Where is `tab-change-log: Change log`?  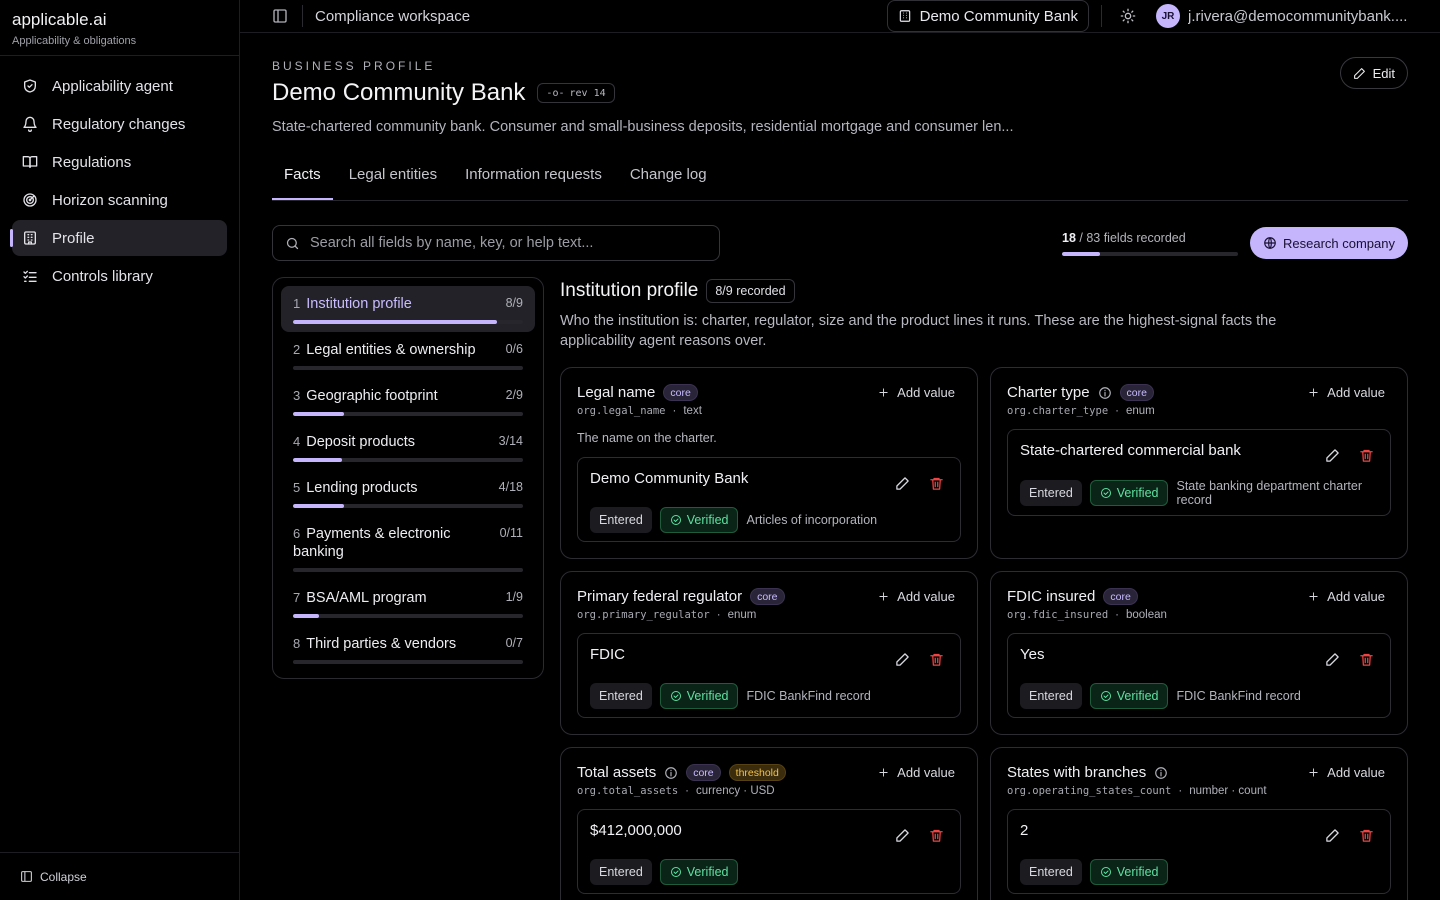 tab-change-log: Change log is located at coordinates (668, 180).